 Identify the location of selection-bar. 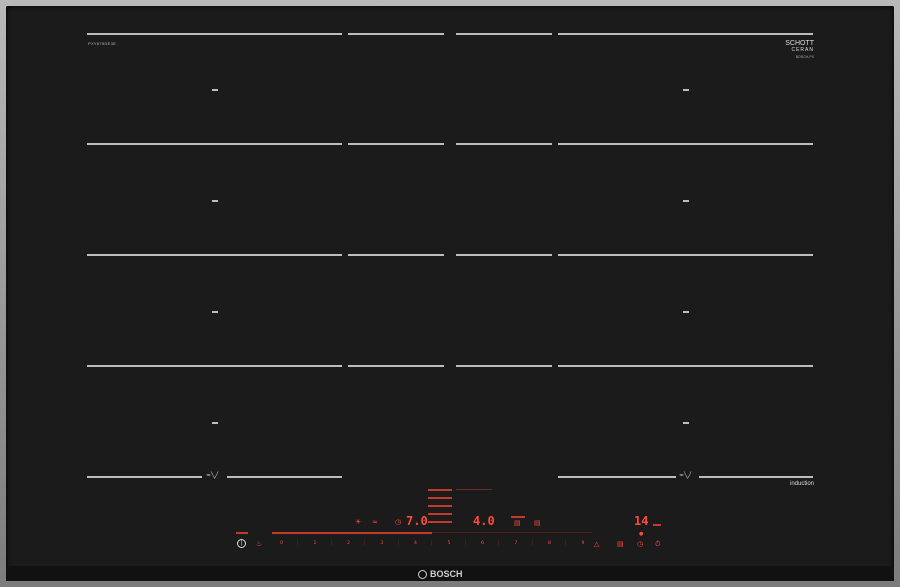
(518, 517).